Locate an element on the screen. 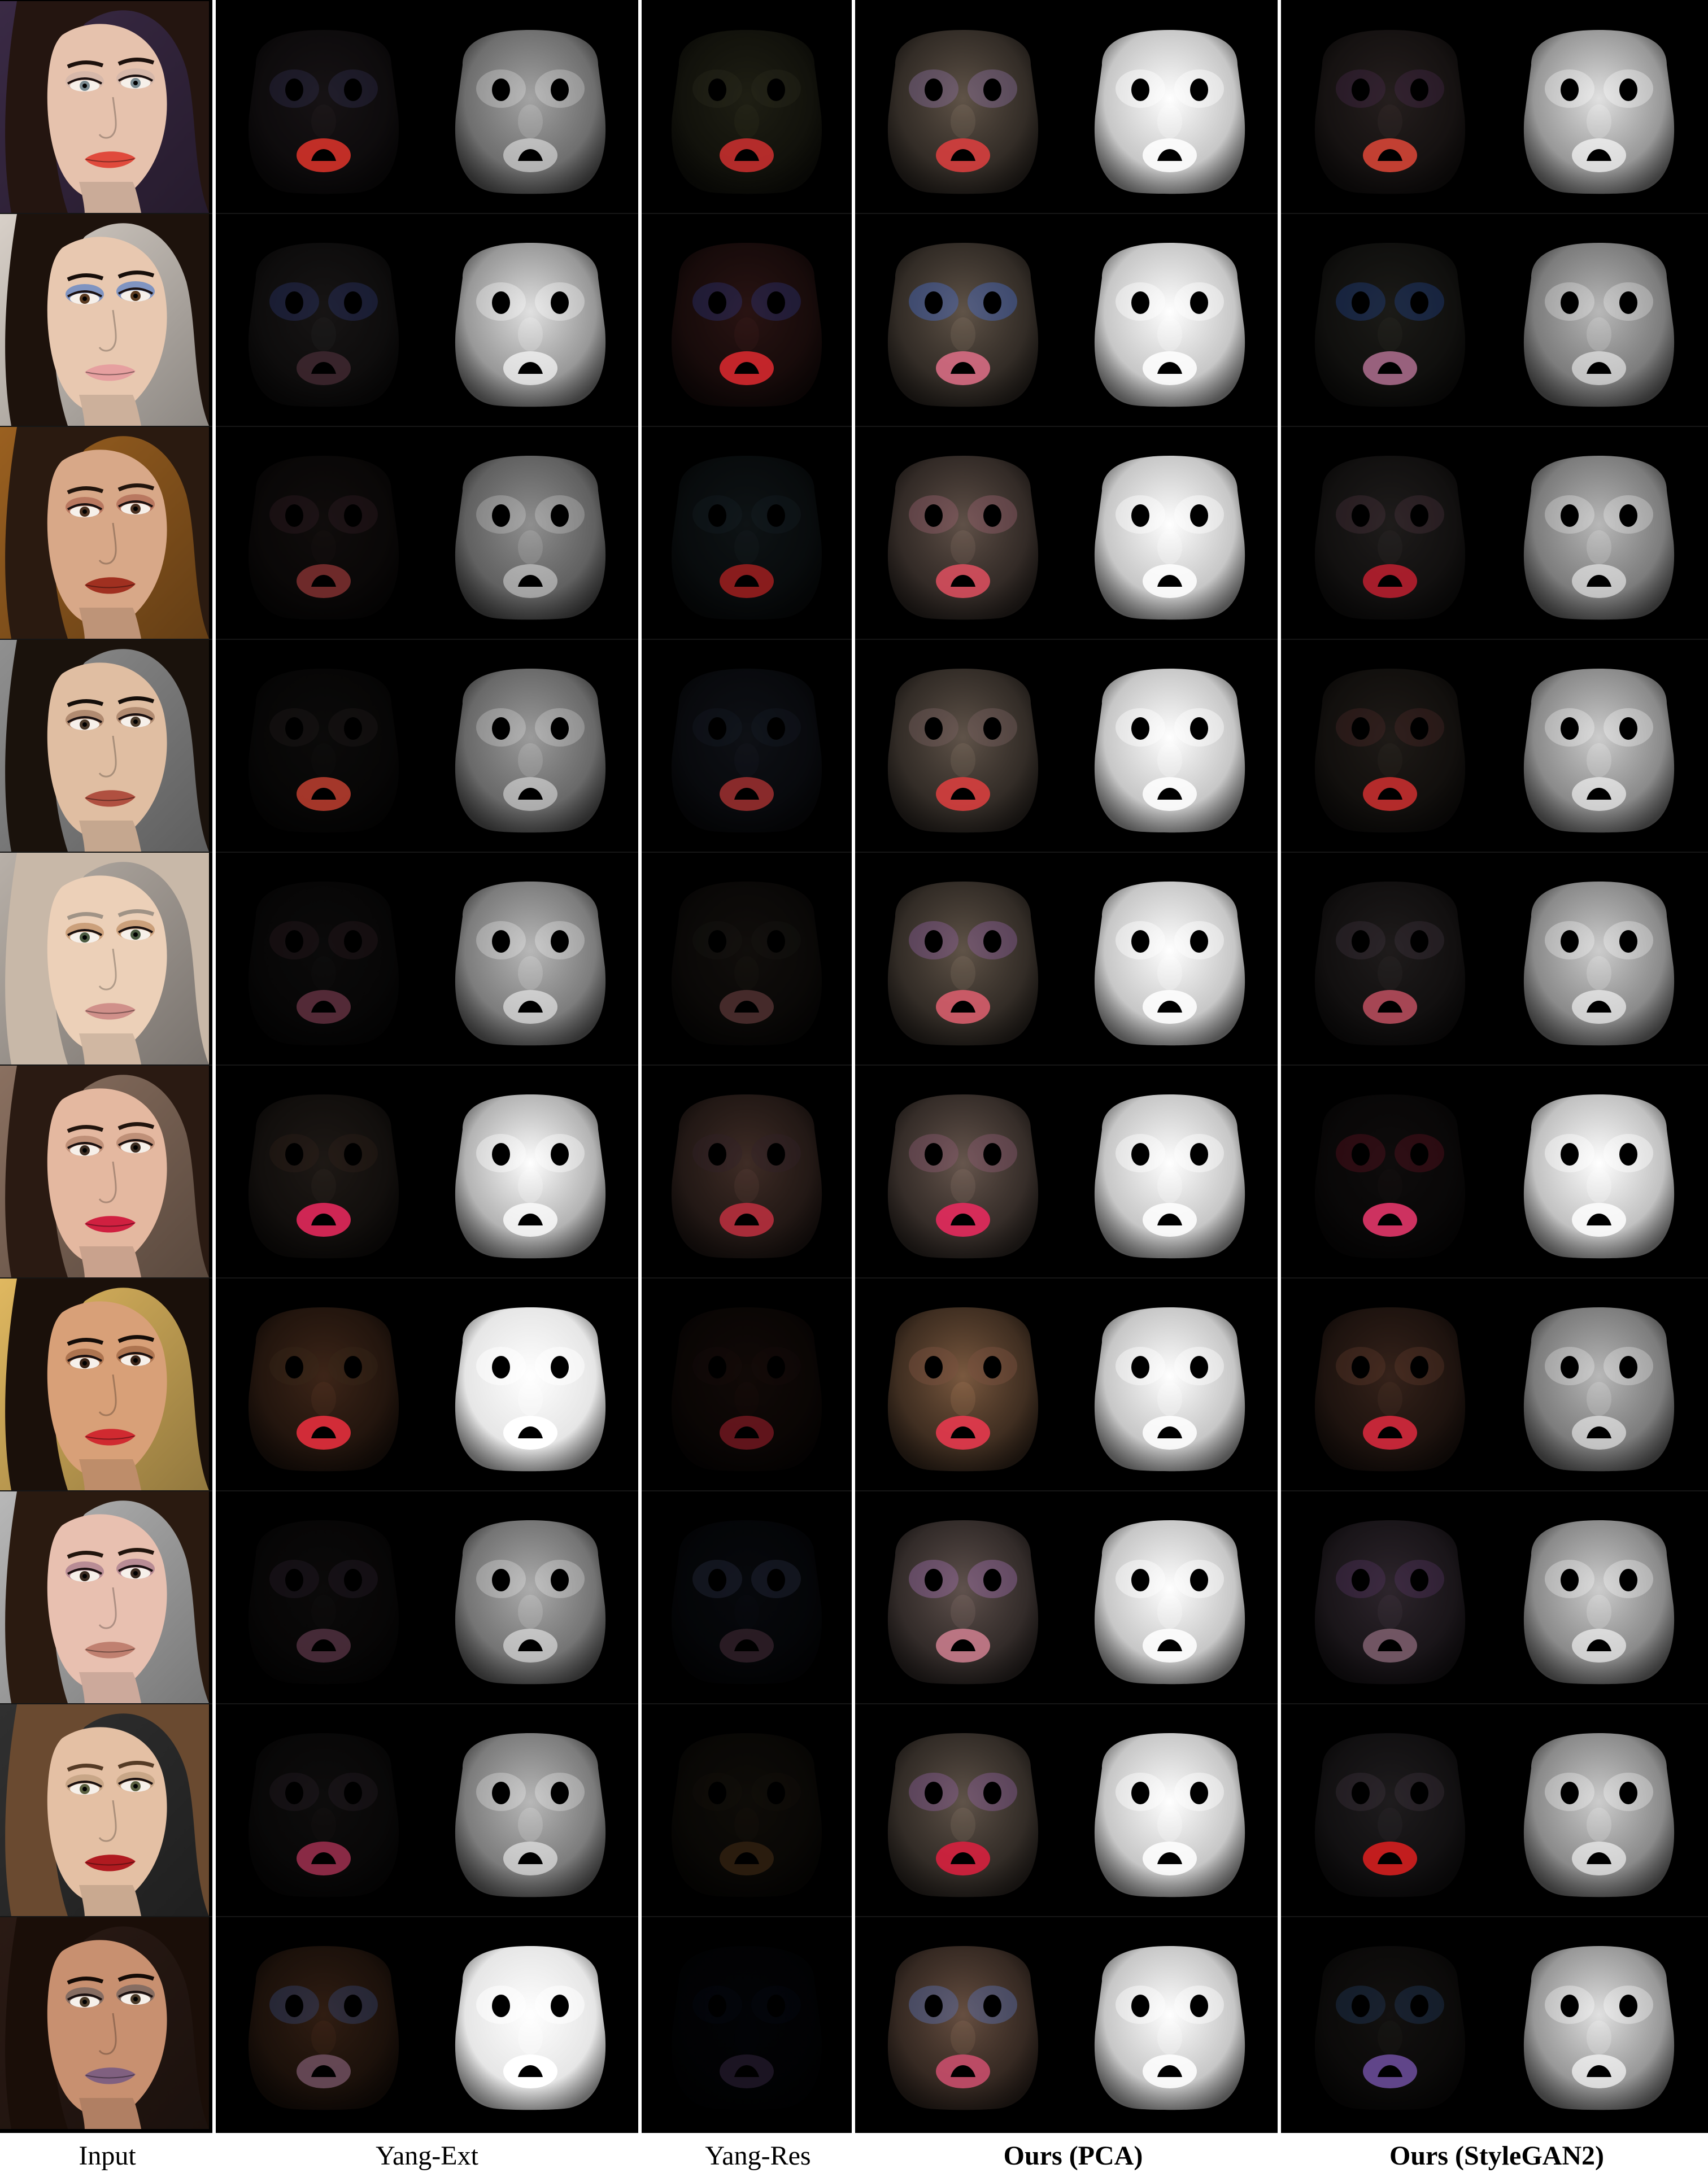 The height and width of the screenshot is (2177, 1708). panel-res is located at coordinates (747, 1066).